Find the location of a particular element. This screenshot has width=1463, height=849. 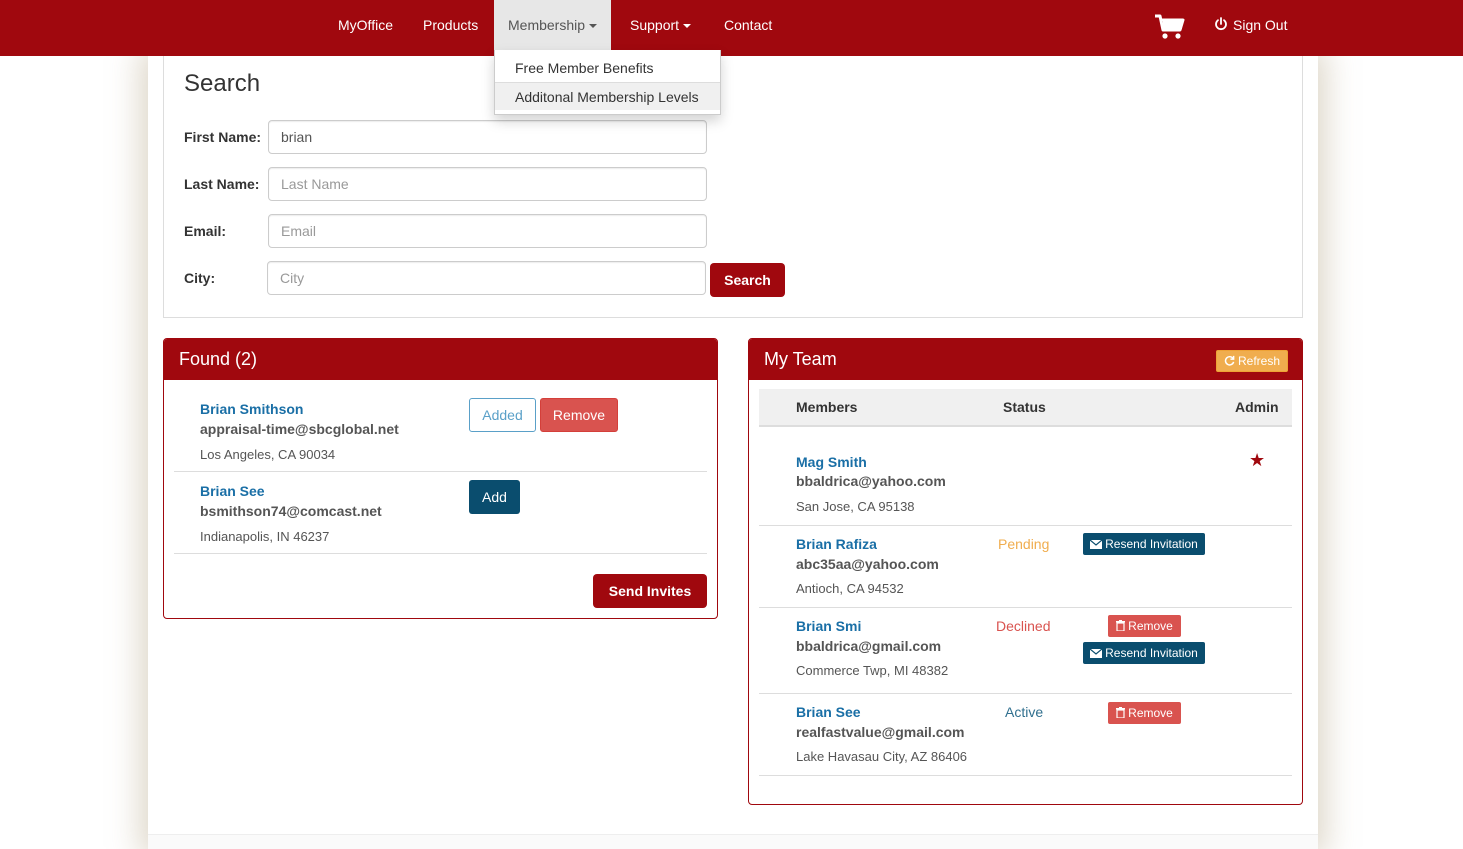

power-icon is located at coordinates (1221, 24).